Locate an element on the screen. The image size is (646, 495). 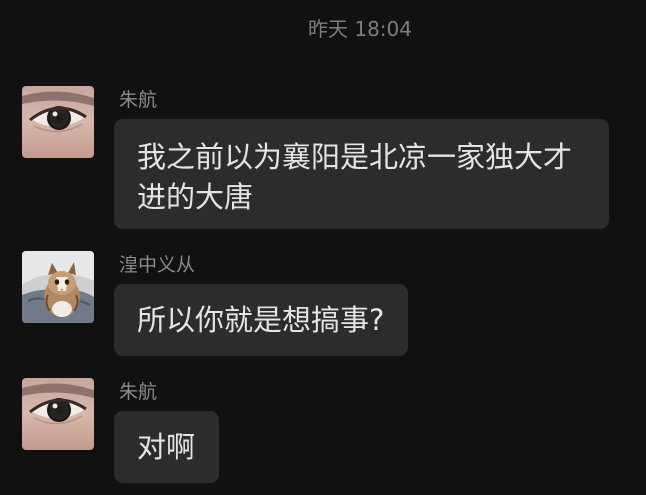
timestamp: 昨天 18:04 is located at coordinates (360, 29).